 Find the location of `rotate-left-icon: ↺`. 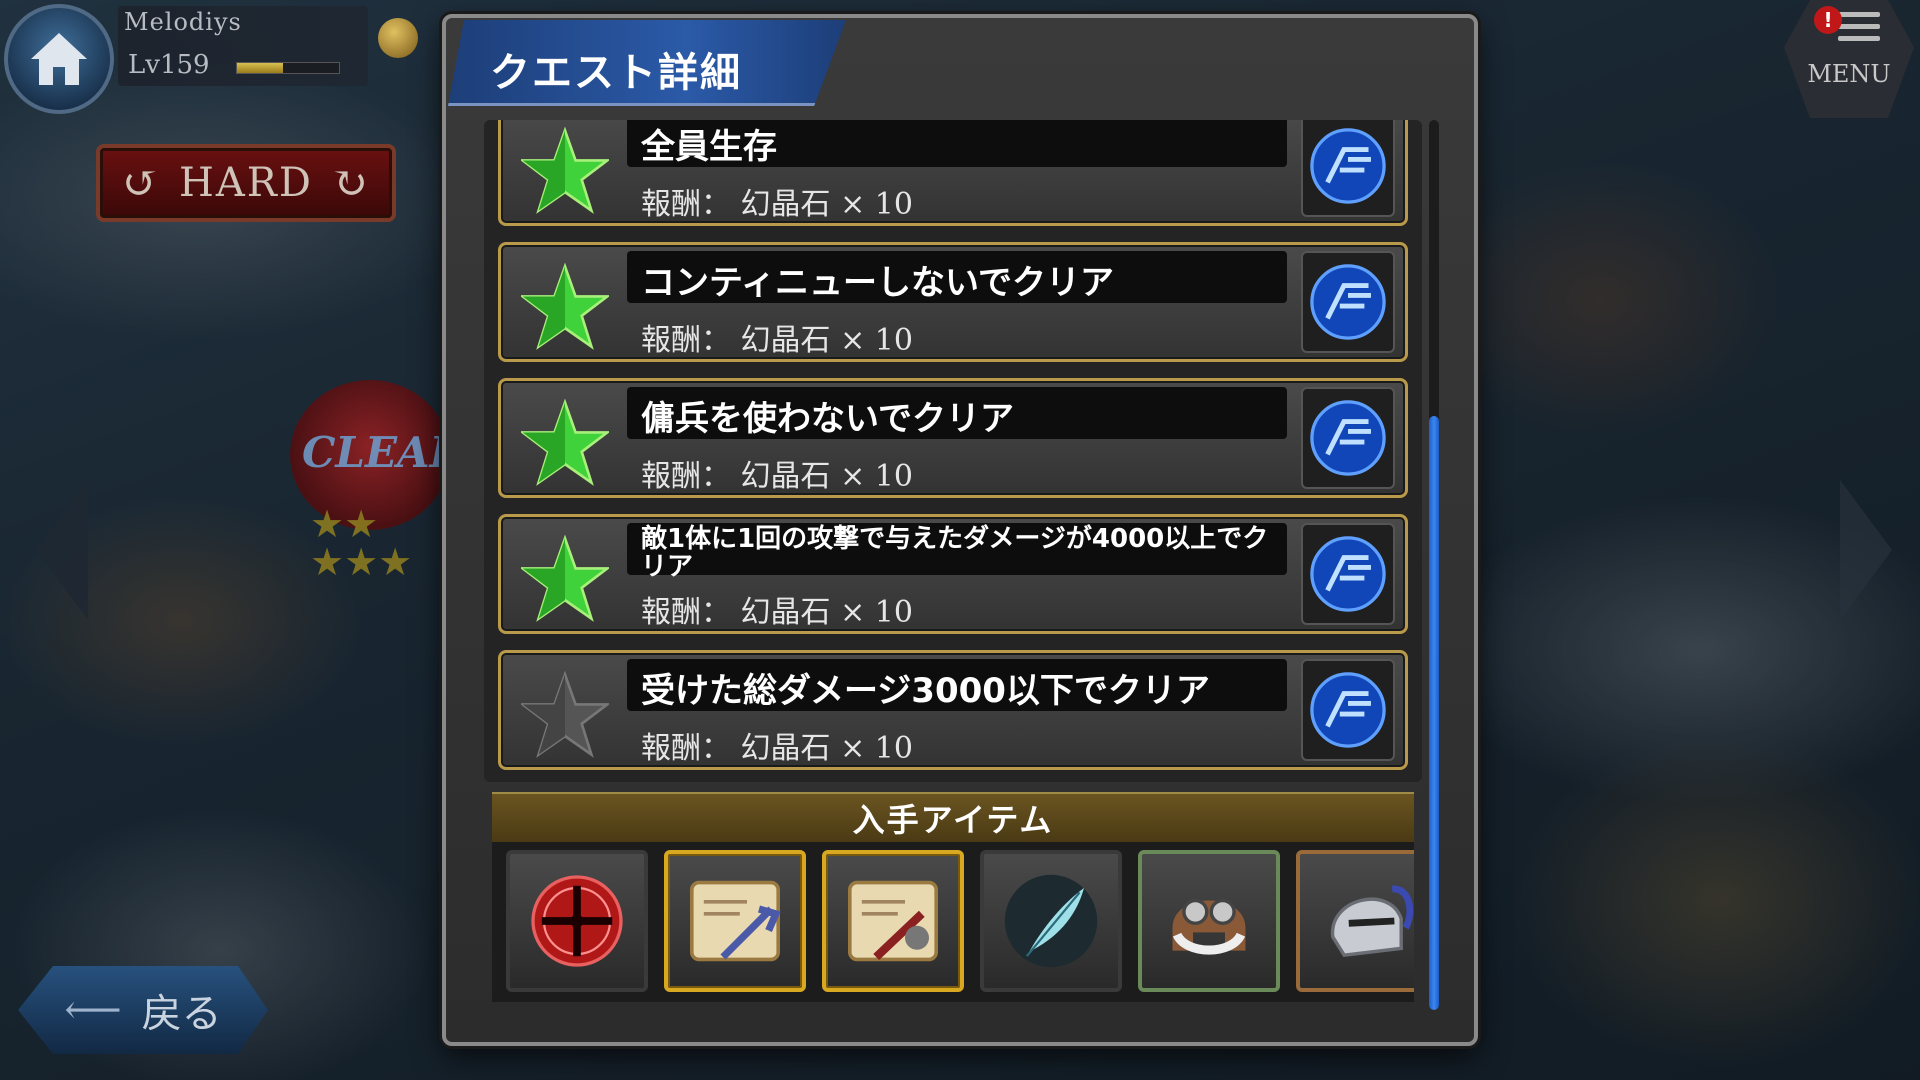

rotate-left-icon: ↺ is located at coordinates (142, 183).